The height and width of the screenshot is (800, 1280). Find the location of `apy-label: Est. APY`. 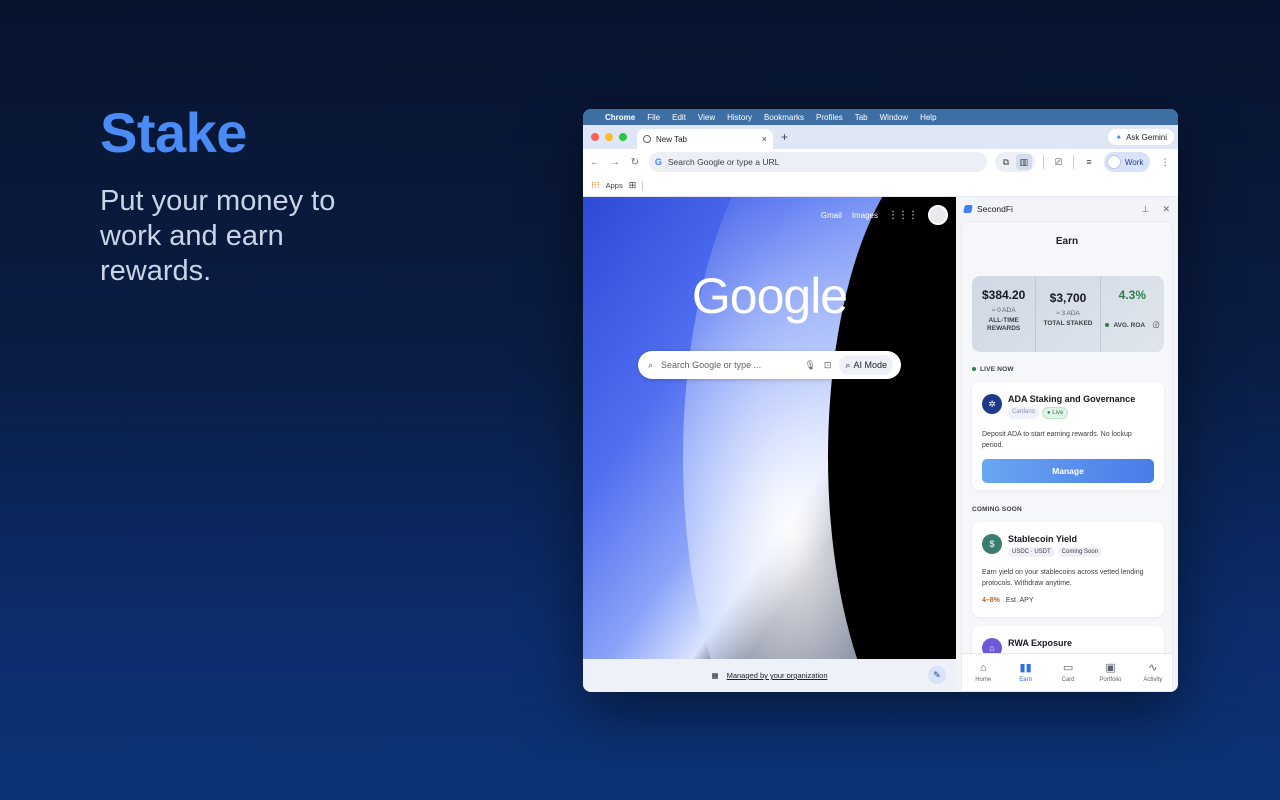

apy-label: Est. APY is located at coordinates (1019, 600).